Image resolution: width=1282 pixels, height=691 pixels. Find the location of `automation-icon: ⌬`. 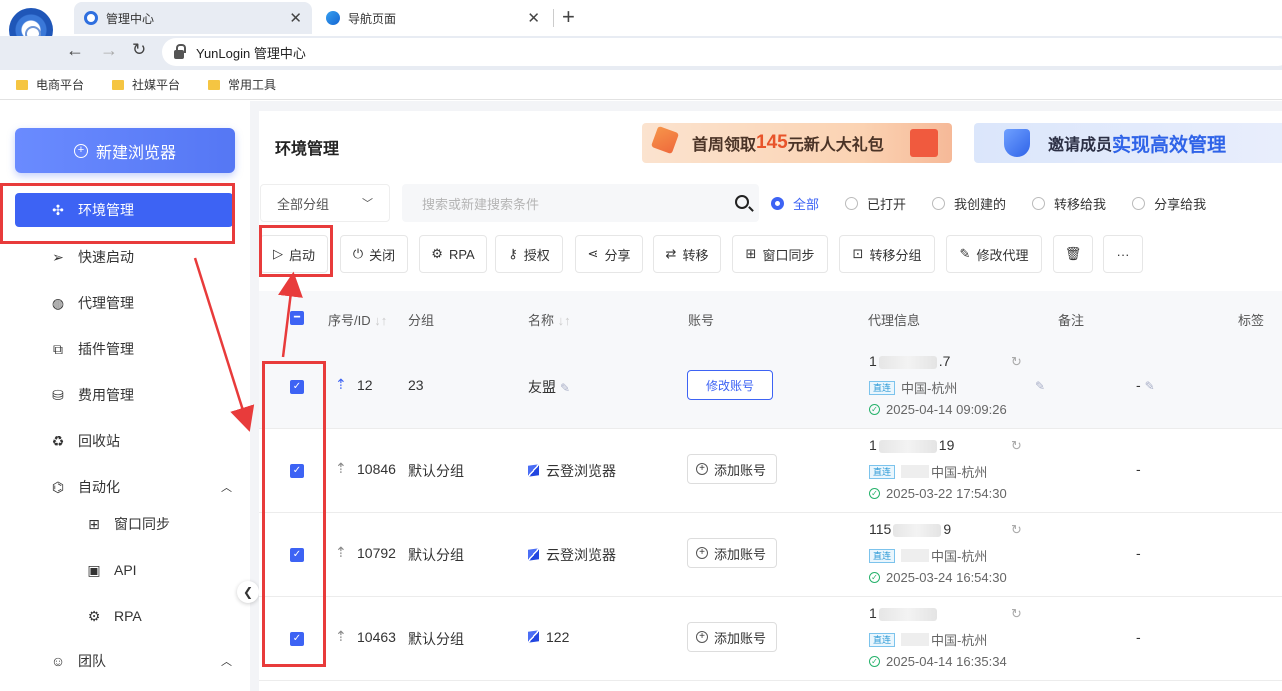

automation-icon: ⌬ is located at coordinates (58, 486).